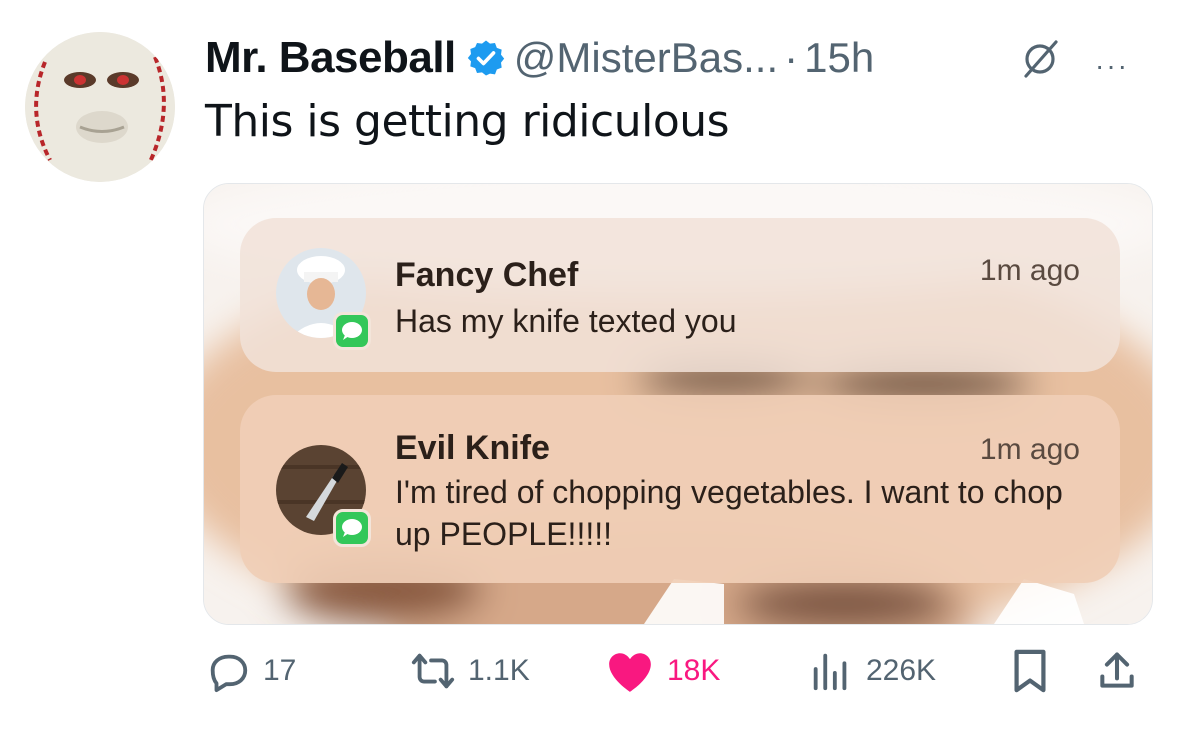  What do you see at coordinates (433, 671) in the screenshot?
I see `repost-icon` at bounding box center [433, 671].